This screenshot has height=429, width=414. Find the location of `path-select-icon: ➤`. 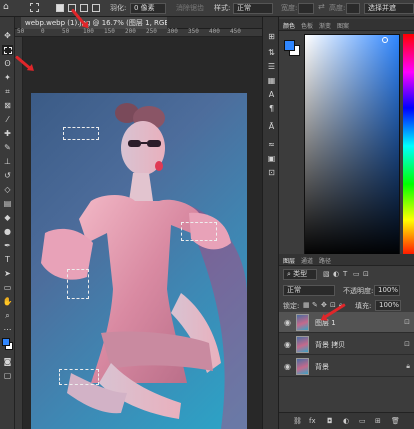

path-select-icon: ➤ is located at coordinates (7, 274).